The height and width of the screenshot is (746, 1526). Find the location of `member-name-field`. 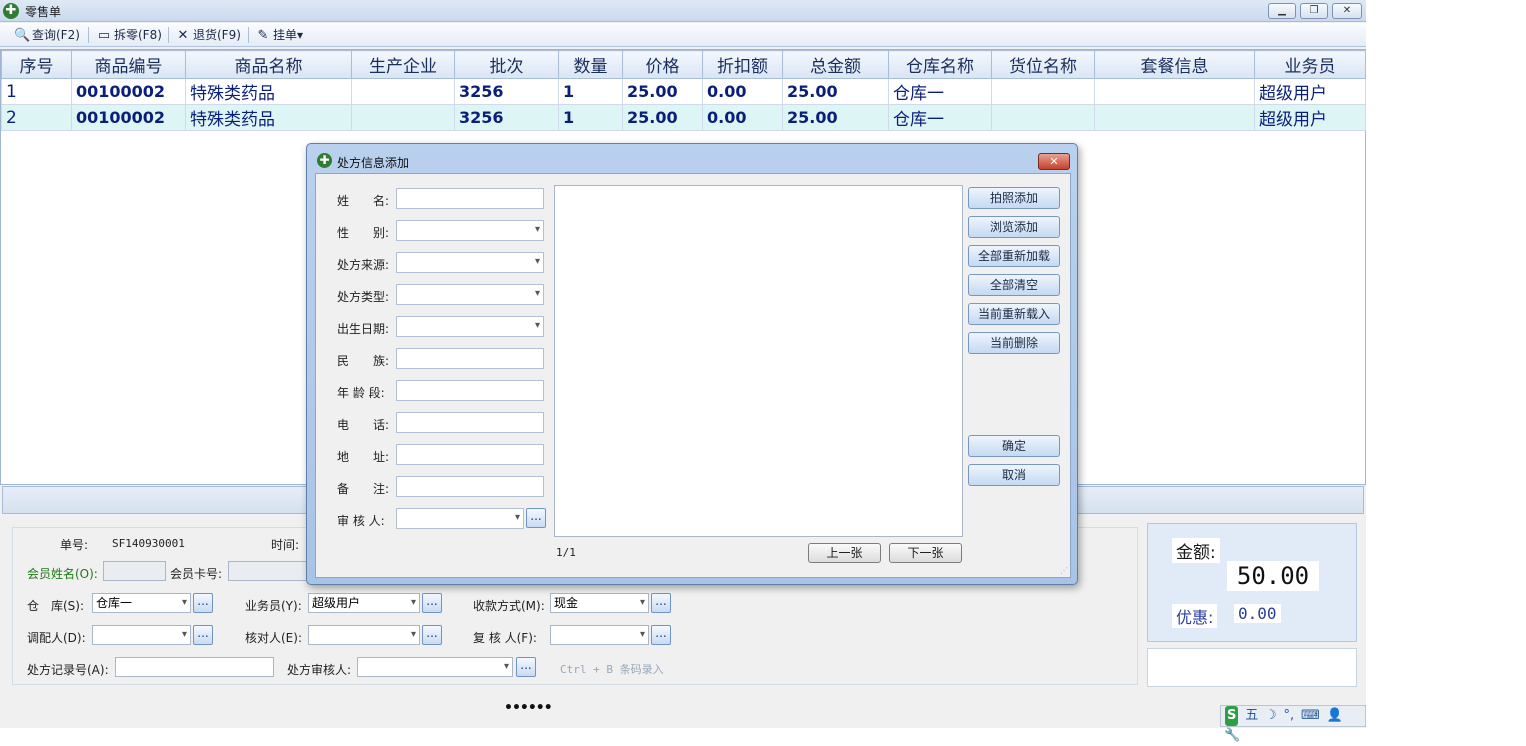

member-name-field is located at coordinates (134, 571).